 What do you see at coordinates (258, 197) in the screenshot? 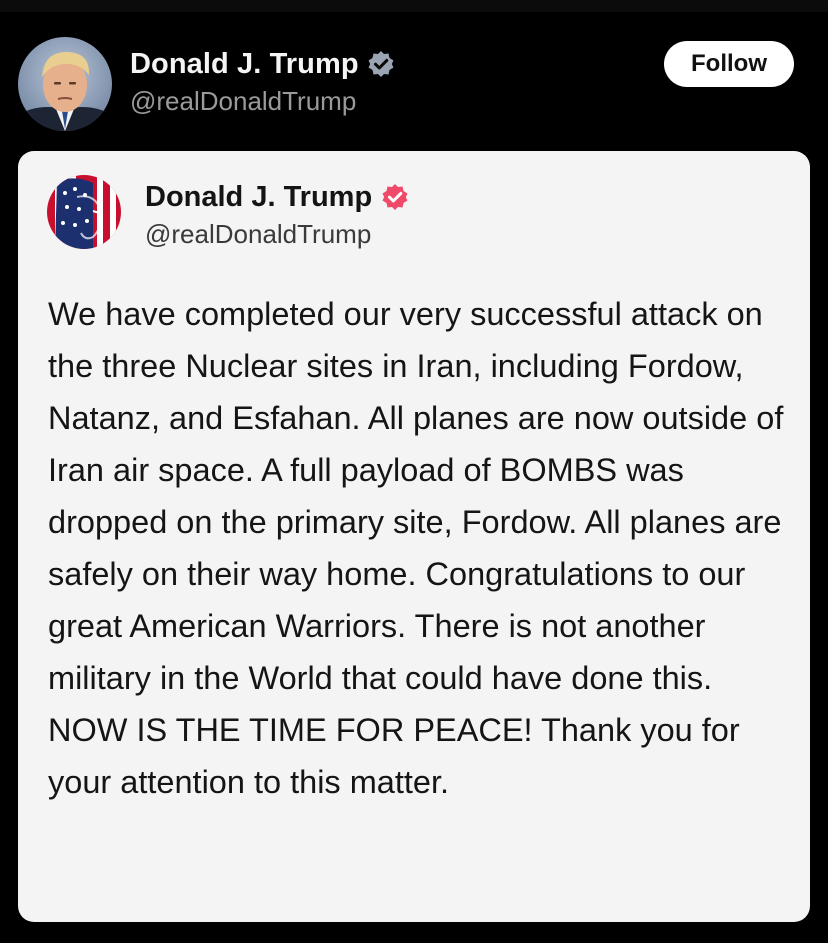
I see `embedded-author-name: Donald J. Trump` at bounding box center [258, 197].